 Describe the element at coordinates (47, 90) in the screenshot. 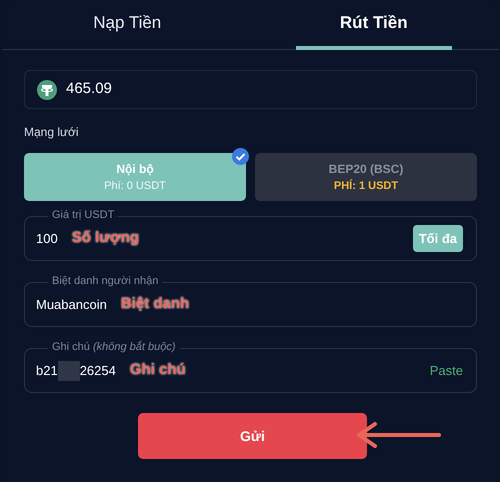

I see `tether-coin-icon` at that location.